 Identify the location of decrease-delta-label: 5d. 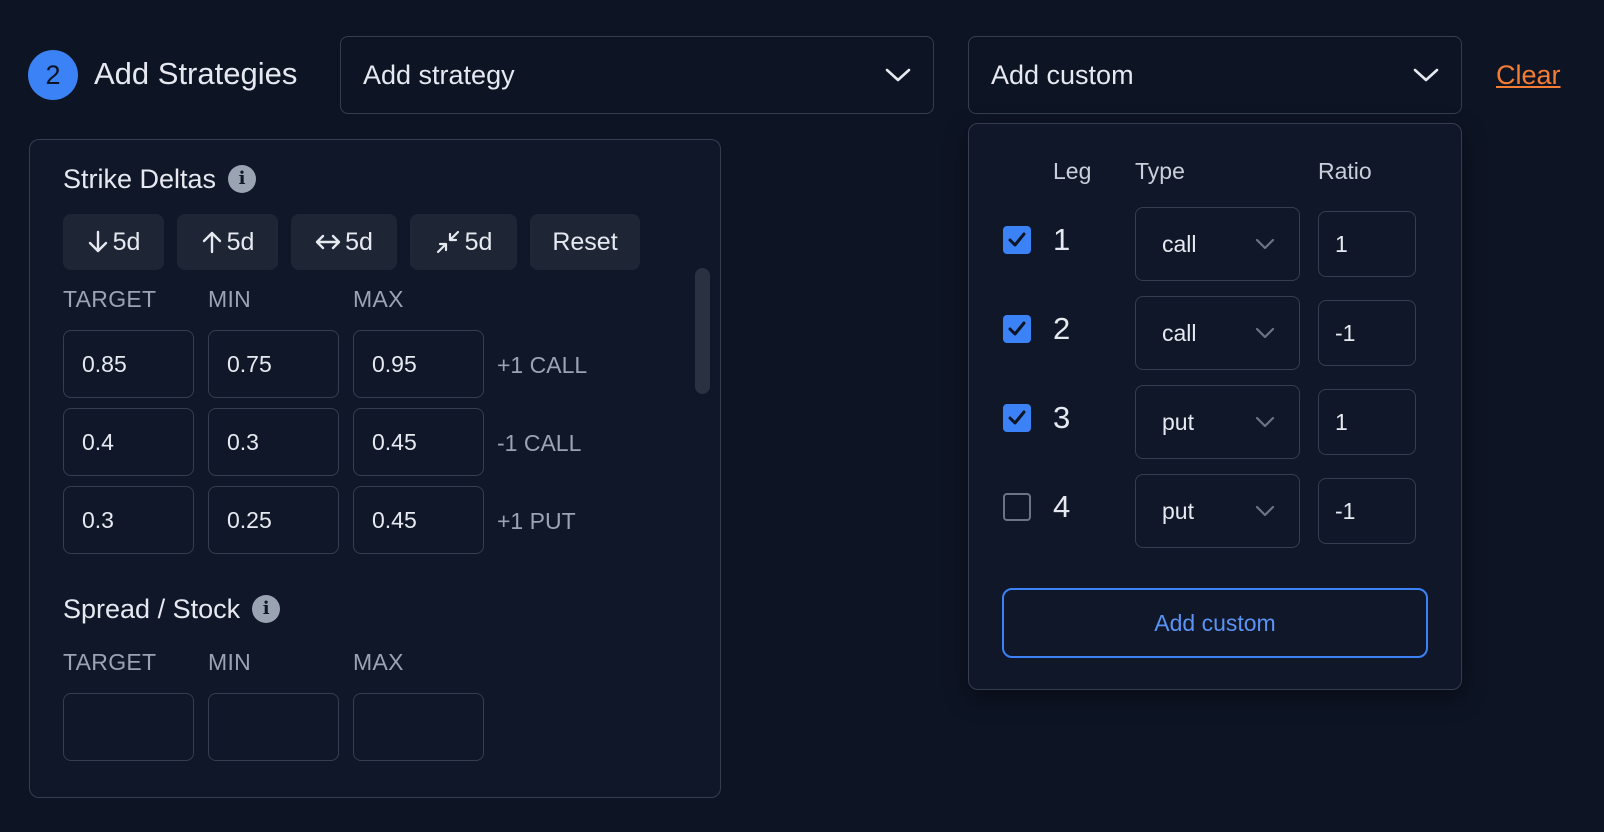
(126, 241).